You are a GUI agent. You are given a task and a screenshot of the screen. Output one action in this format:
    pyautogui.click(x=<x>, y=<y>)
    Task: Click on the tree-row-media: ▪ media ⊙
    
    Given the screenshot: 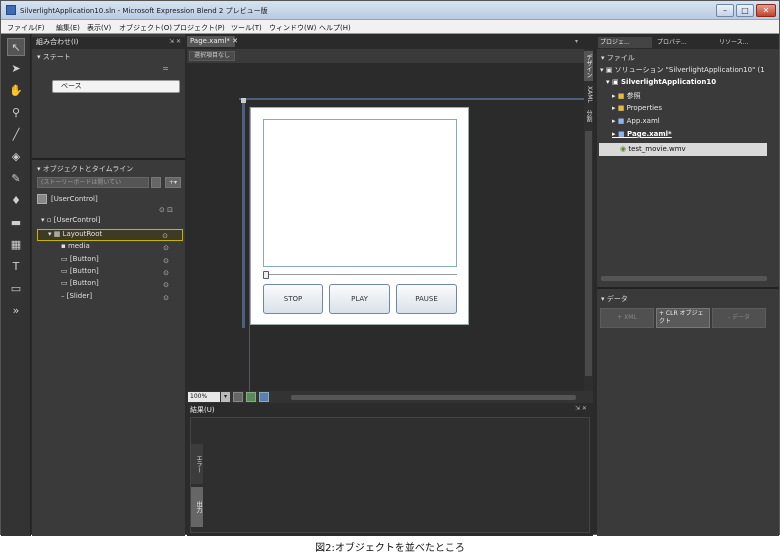 What is the action you would take?
    pyautogui.click(x=110, y=248)
    